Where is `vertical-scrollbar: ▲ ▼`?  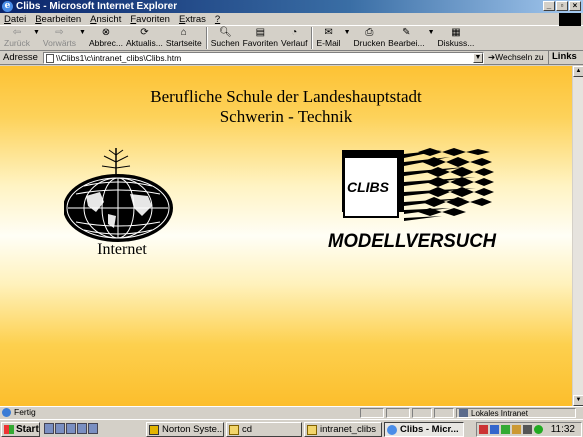 vertical-scrollbar: ▲ ▼ is located at coordinates (577, 236).